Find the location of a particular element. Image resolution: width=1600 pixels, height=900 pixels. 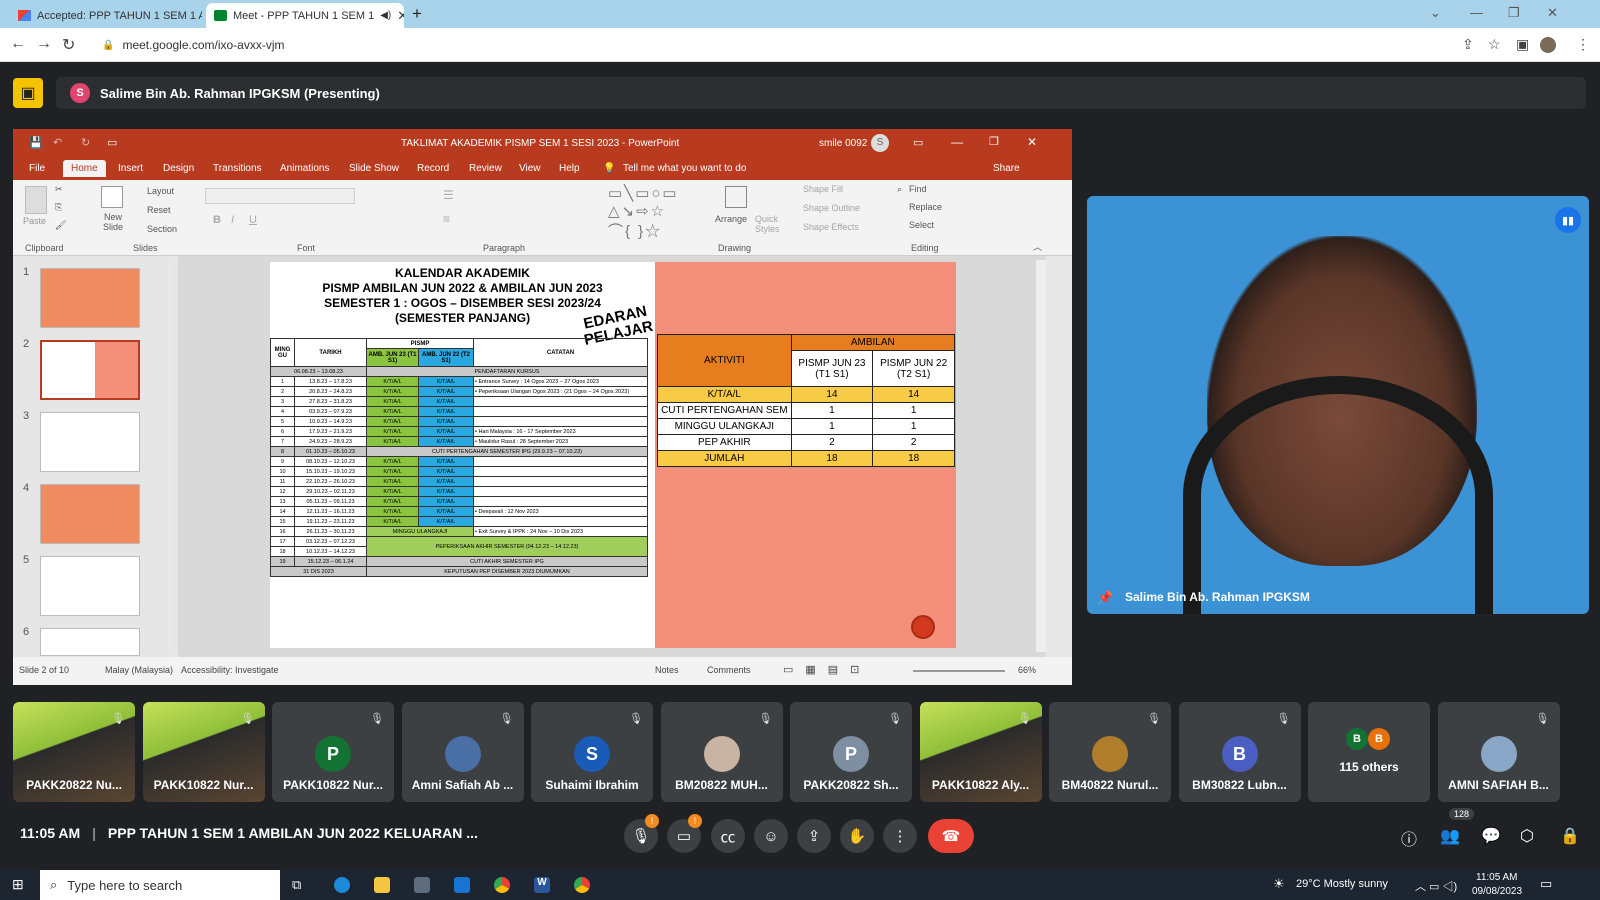

replace-button: Replace is located at coordinates (925, 207).